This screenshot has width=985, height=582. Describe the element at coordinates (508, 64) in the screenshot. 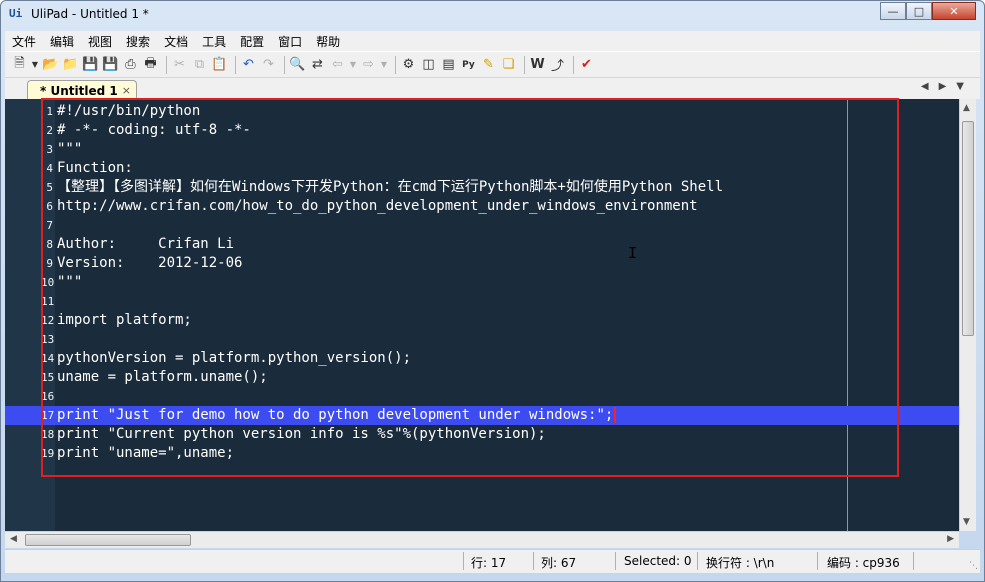

I see `tag-icon: ❏` at that location.